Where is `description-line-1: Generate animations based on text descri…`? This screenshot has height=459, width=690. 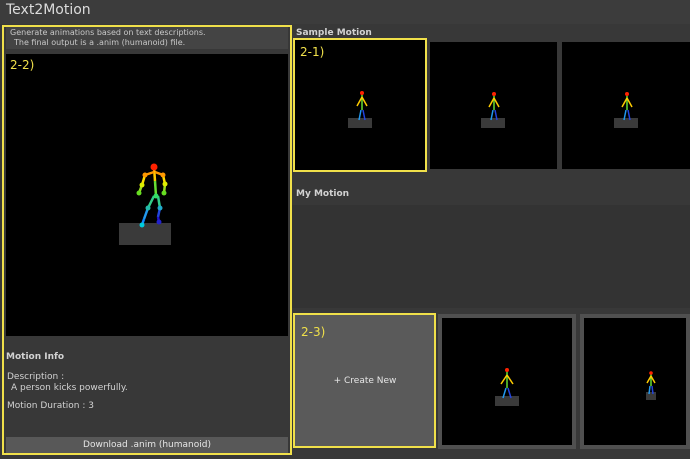 description-line-1: Generate animations based on text descri… is located at coordinates (108, 32).